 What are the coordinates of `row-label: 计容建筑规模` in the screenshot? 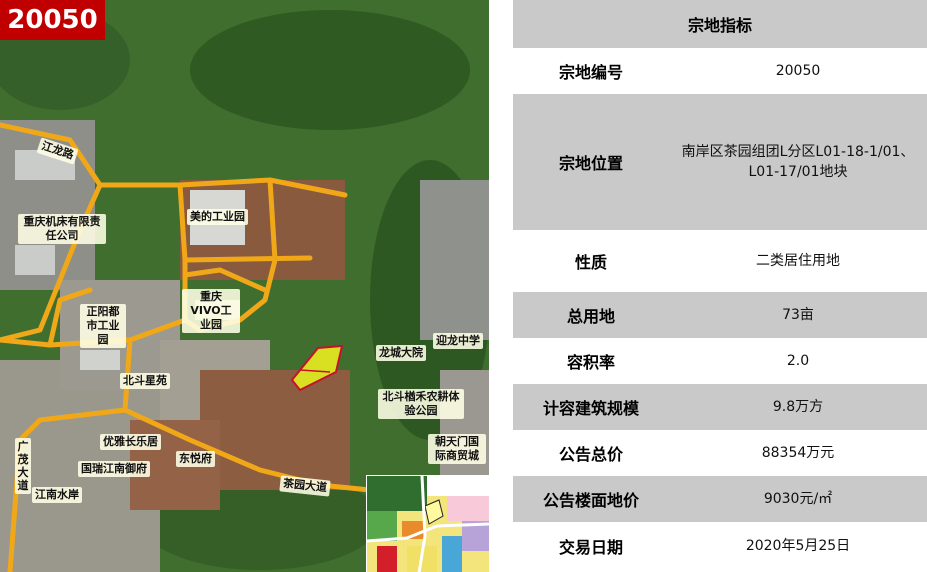 It's located at (590, 408).